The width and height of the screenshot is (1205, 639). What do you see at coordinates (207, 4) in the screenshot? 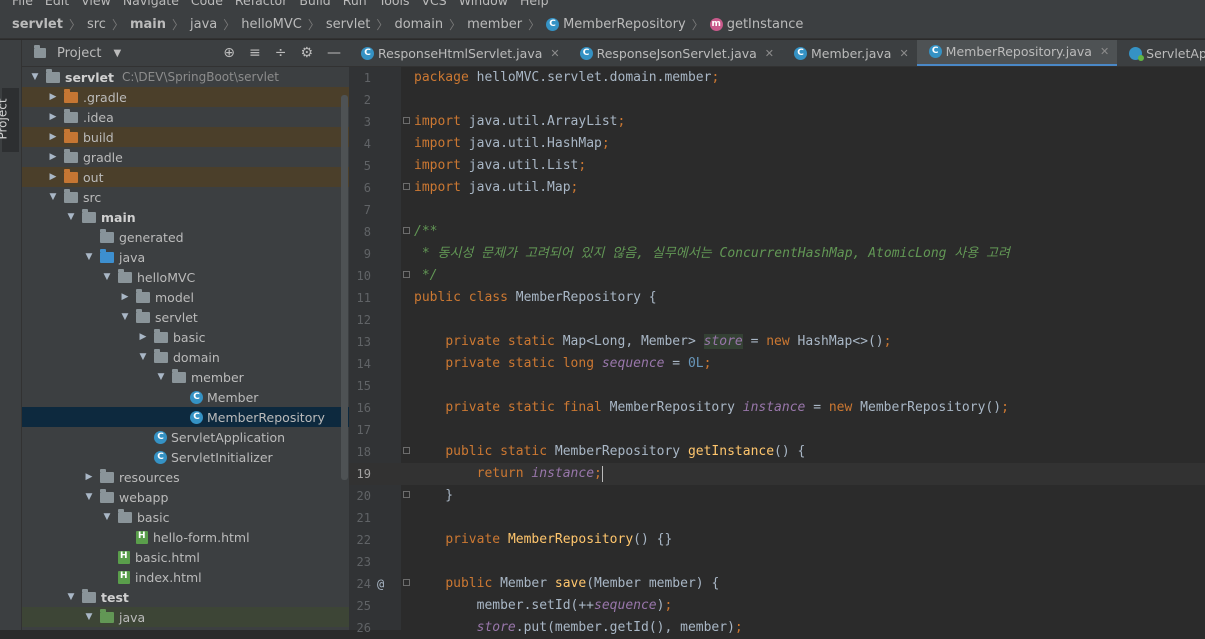
I see `menu-item: Code` at bounding box center [207, 4].